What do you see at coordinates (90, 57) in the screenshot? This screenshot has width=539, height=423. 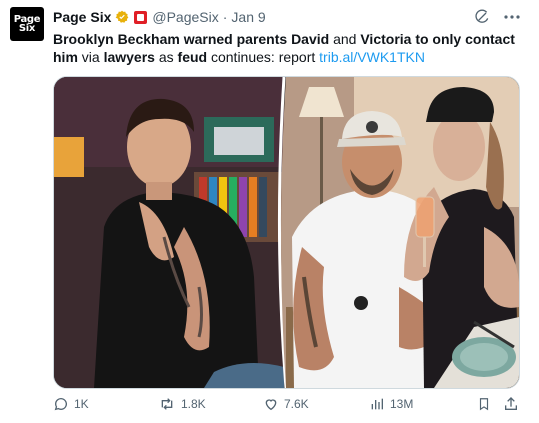 I see `text-segment: via` at bounding box center [90, 57].